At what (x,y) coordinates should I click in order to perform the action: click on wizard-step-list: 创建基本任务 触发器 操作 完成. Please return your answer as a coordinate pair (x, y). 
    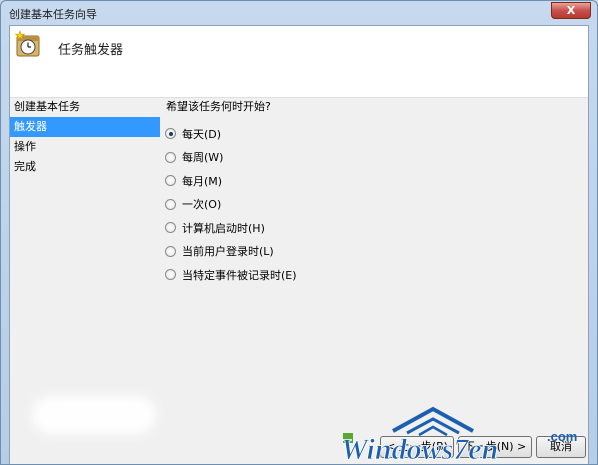
    Looking at the image, I should click on (85, 137).